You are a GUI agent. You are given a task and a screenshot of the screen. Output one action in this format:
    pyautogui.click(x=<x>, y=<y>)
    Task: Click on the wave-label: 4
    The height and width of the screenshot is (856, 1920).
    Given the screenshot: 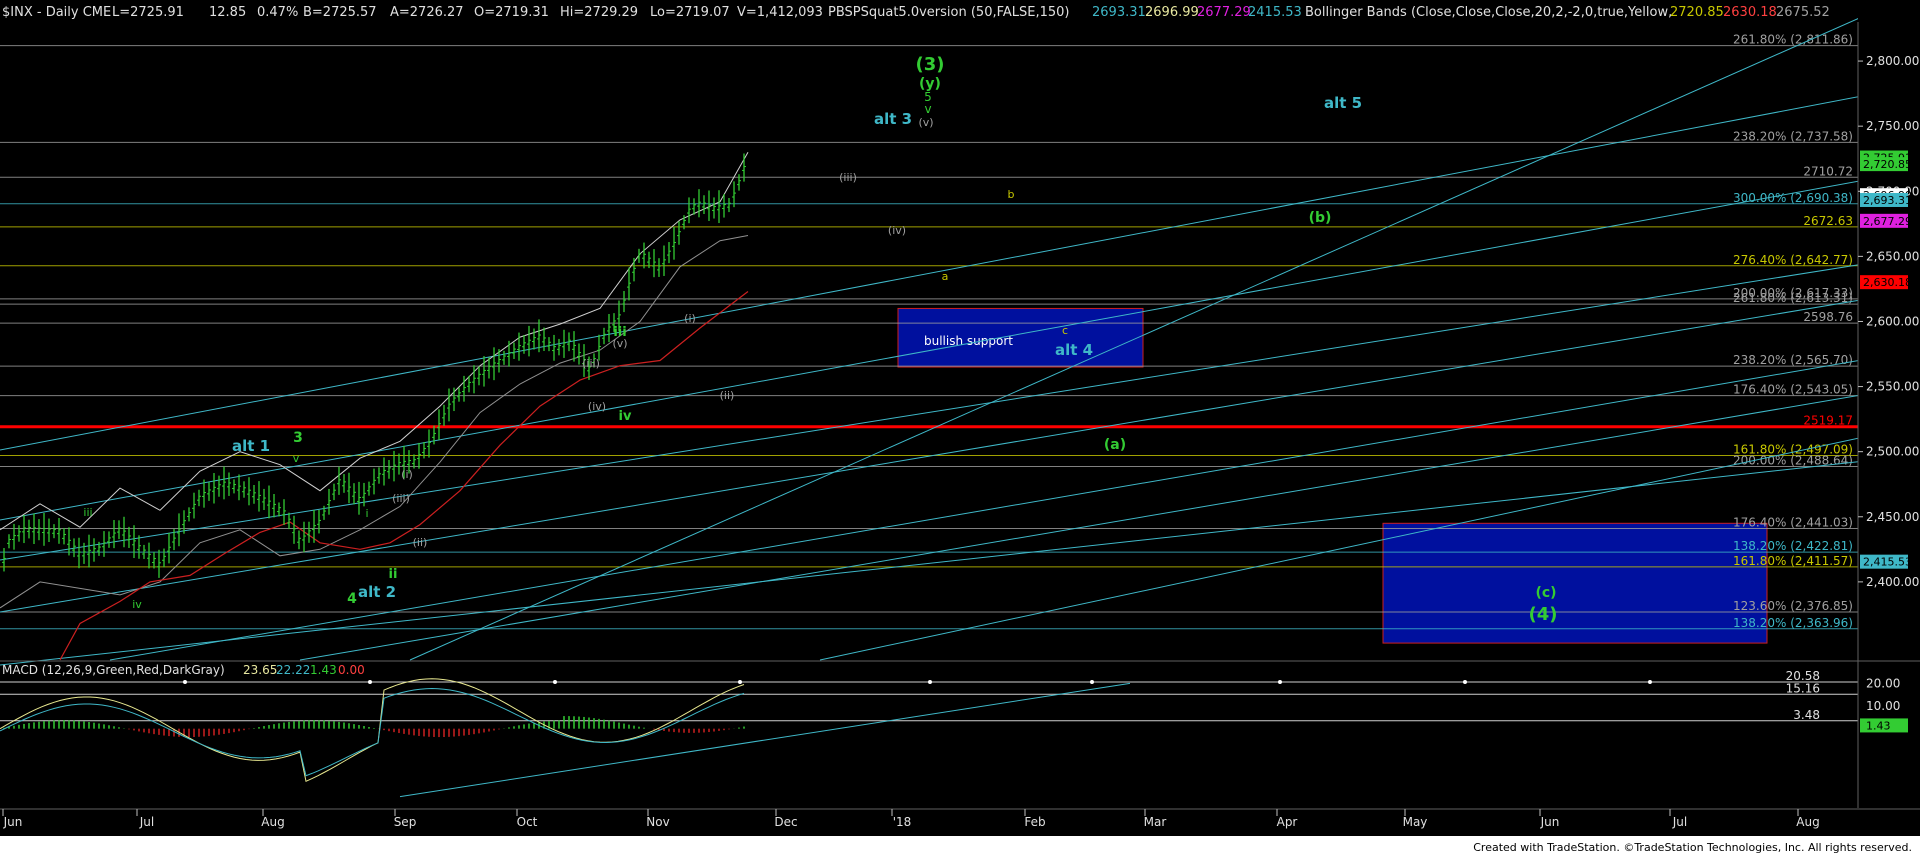 What is the action you would take?
    pyautogui.click(x=352, y=599)
    